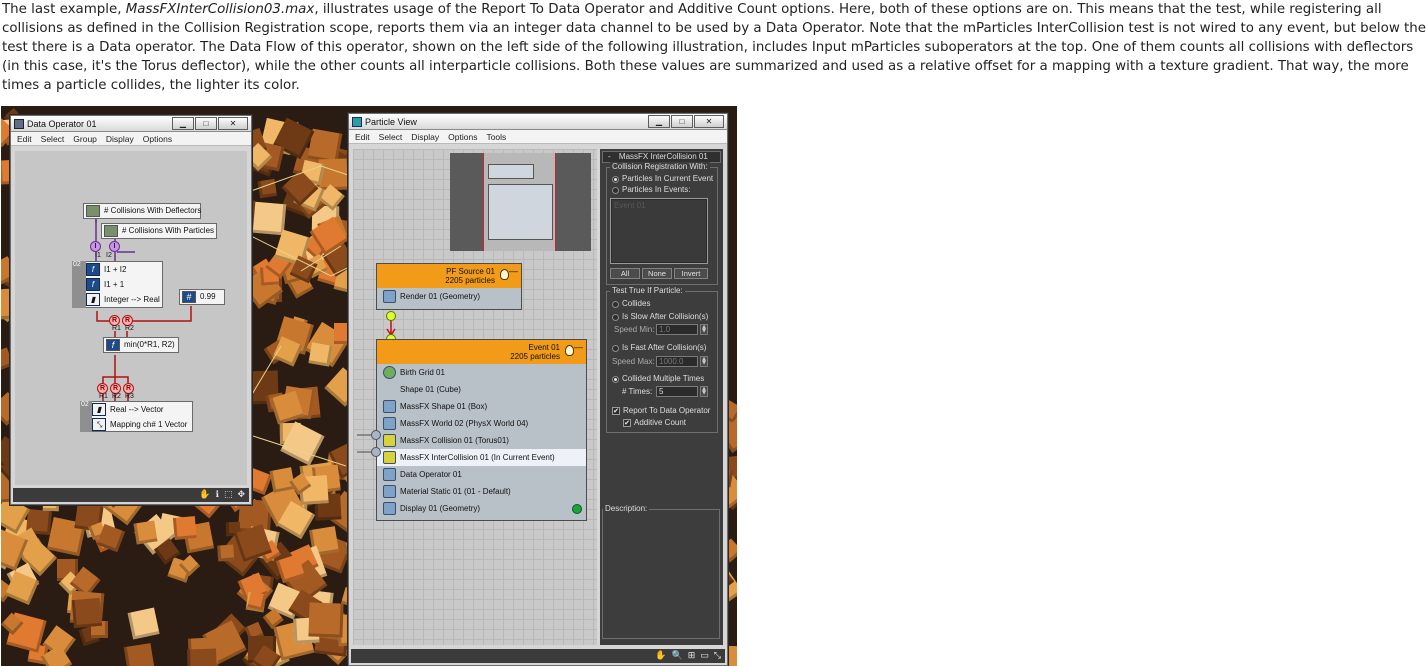 This screenshot has width=1427, height=666. What do you see at coordinates (660, 422) in the screenshot?
I see `additive-label: Additive Count` at bounding box center [660, 422].